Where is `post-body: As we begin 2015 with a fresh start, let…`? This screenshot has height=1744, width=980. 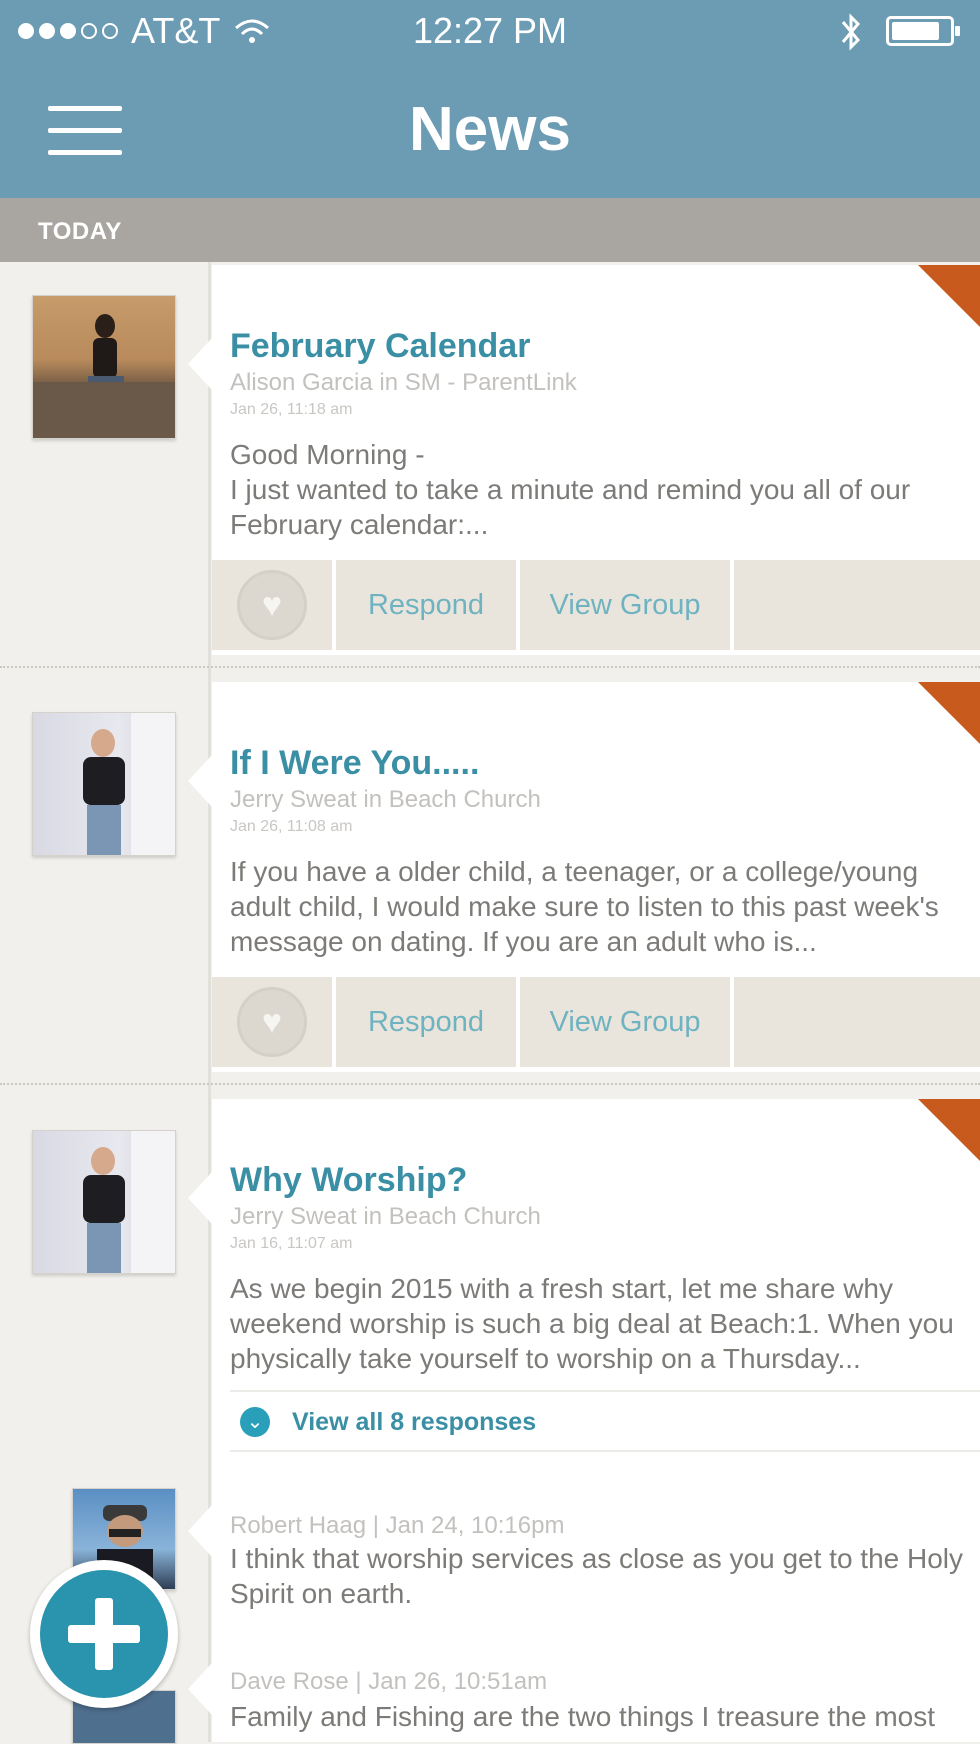
post-body: As we begin 2015 with a fresh start, let… is located at coordinates (592, 1323).